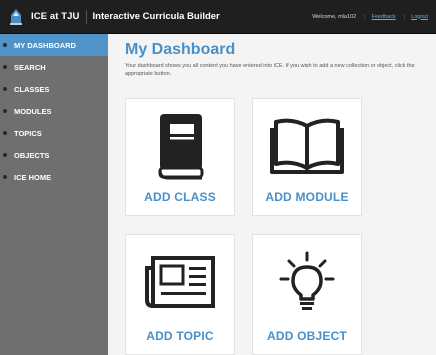  I want to click on sidebar-item-label: MY DASHBOARD, so click(45, 45).